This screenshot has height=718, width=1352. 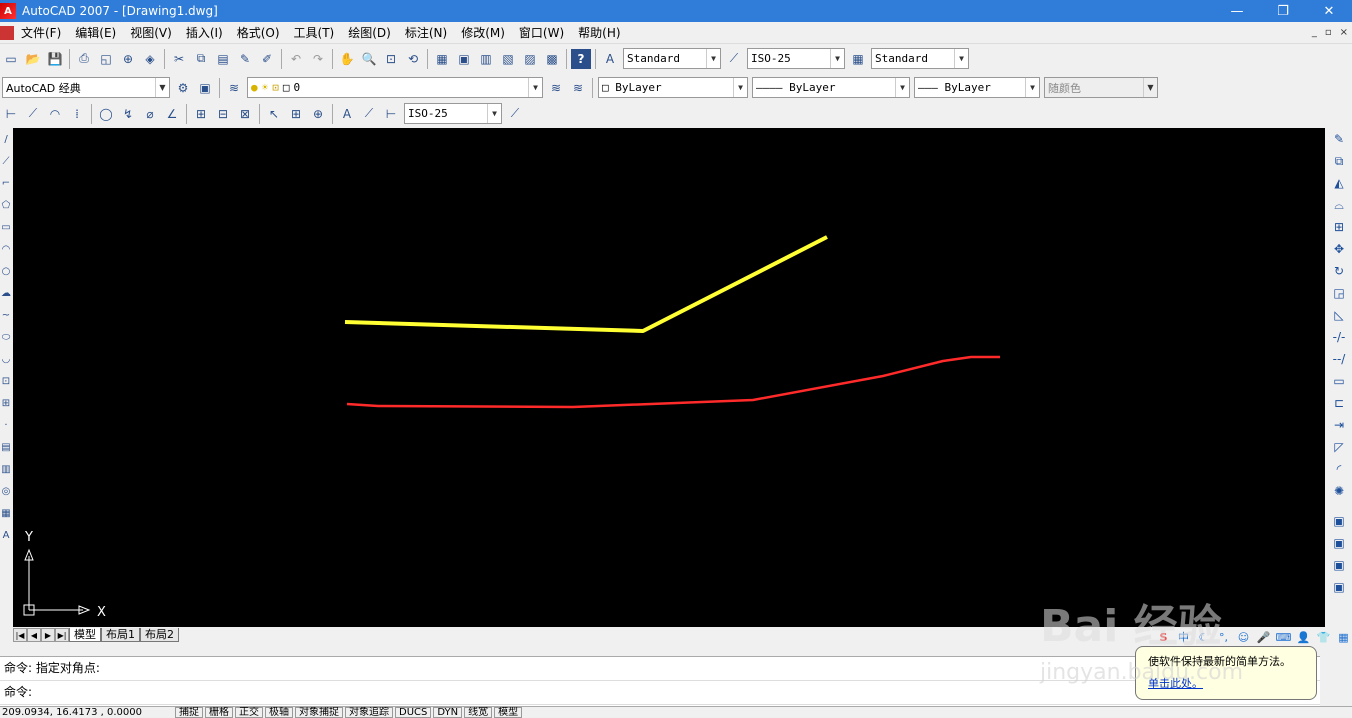 I want to click on polar-button: 极轴, so click(x=279, y=712).